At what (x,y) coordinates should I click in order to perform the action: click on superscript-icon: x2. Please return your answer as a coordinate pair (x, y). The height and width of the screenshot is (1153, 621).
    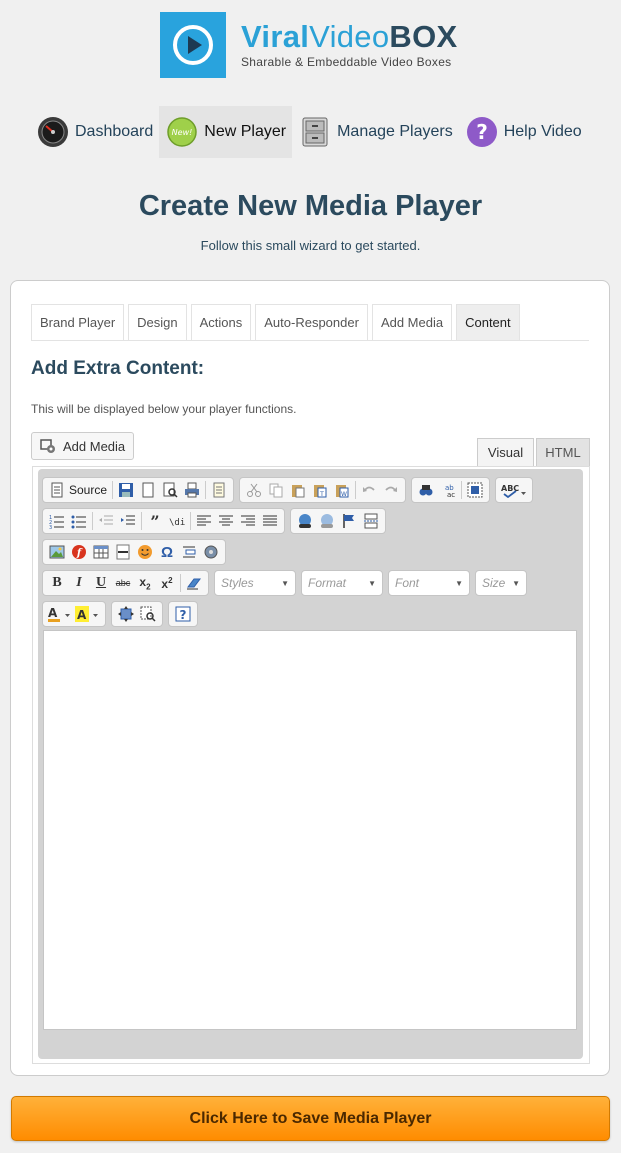
    Looking at the image, I should click on (167, 583).